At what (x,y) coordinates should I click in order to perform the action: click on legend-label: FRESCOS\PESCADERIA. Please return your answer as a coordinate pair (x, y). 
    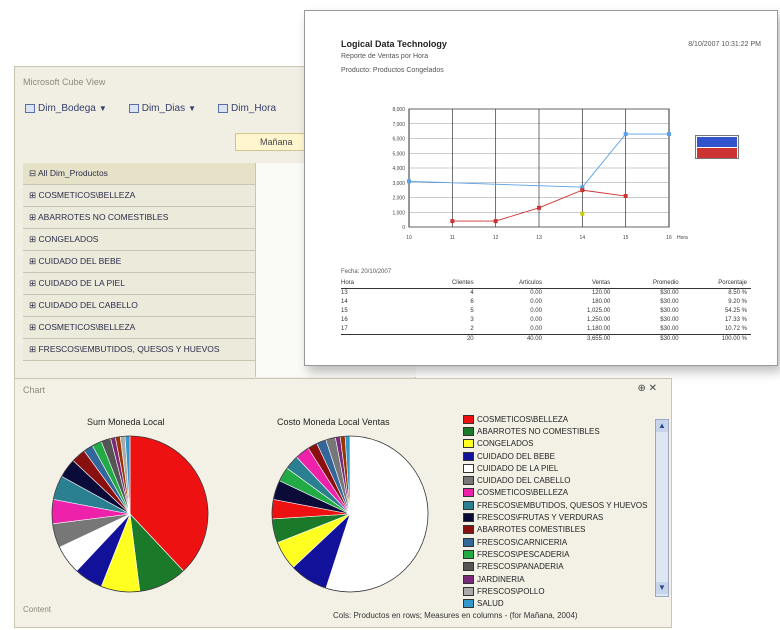
    Looking at the image, I should click on (523, 554).